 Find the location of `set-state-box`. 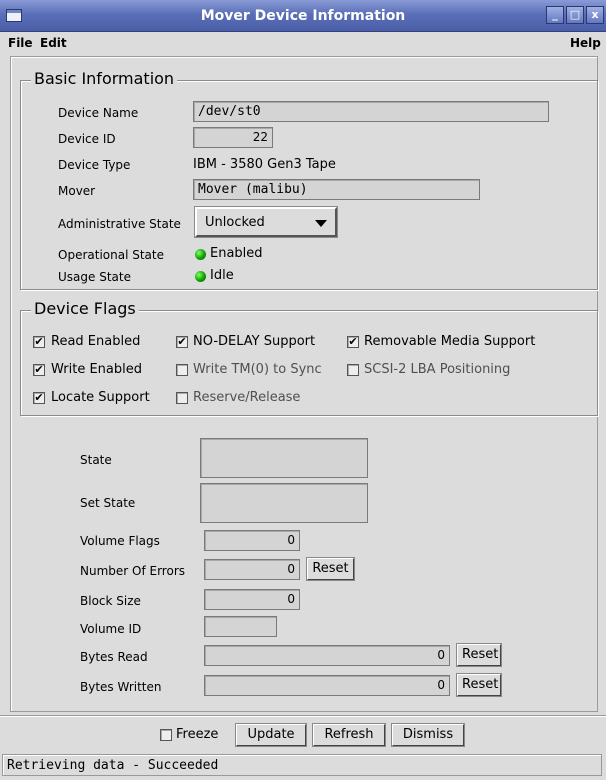

set-state-box is located at coordinates (284, 503).